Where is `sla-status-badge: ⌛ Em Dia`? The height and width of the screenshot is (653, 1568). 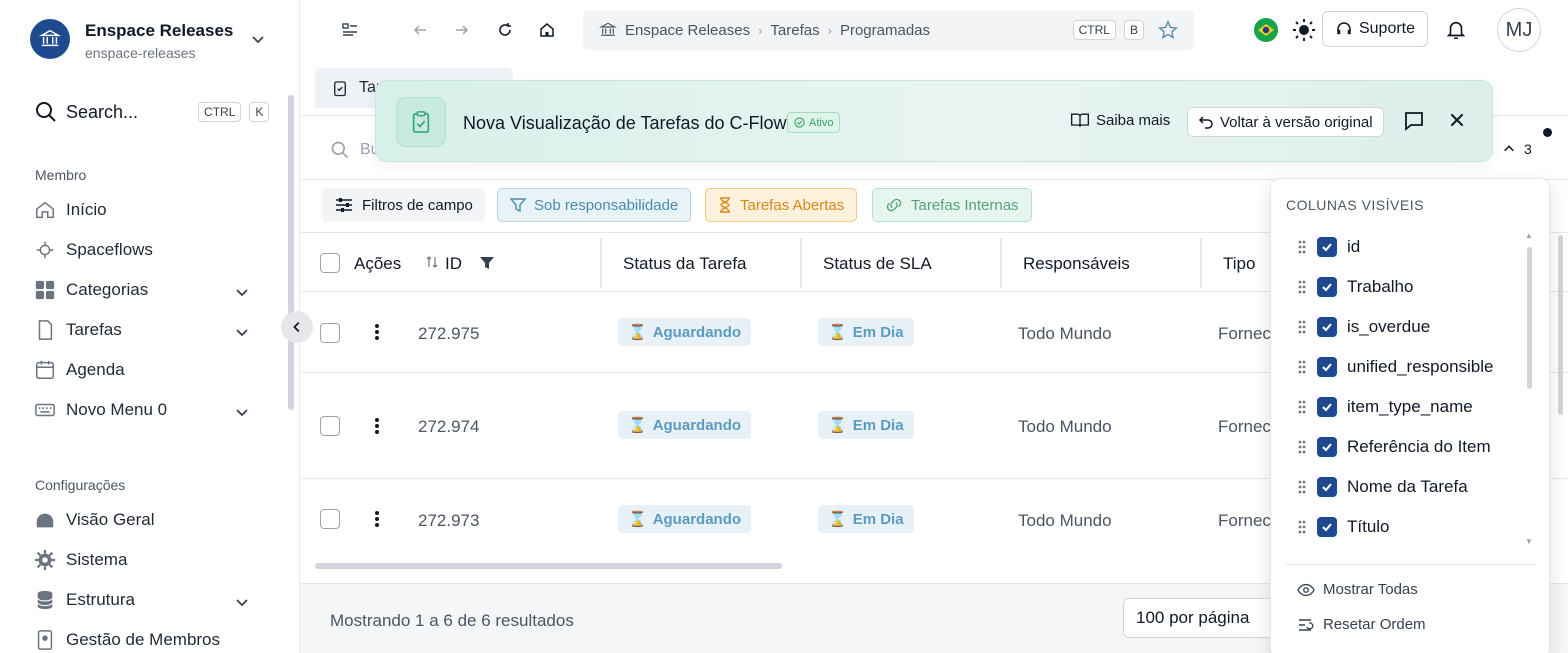 sla-status-badge: ⌛ Em Dia is located at coordinates (866, 425).